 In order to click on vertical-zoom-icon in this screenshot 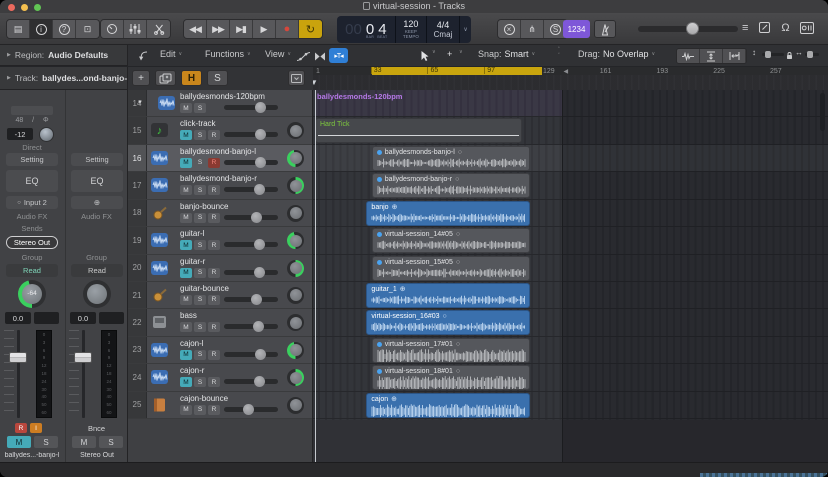, I will do `click(711, 56)`.